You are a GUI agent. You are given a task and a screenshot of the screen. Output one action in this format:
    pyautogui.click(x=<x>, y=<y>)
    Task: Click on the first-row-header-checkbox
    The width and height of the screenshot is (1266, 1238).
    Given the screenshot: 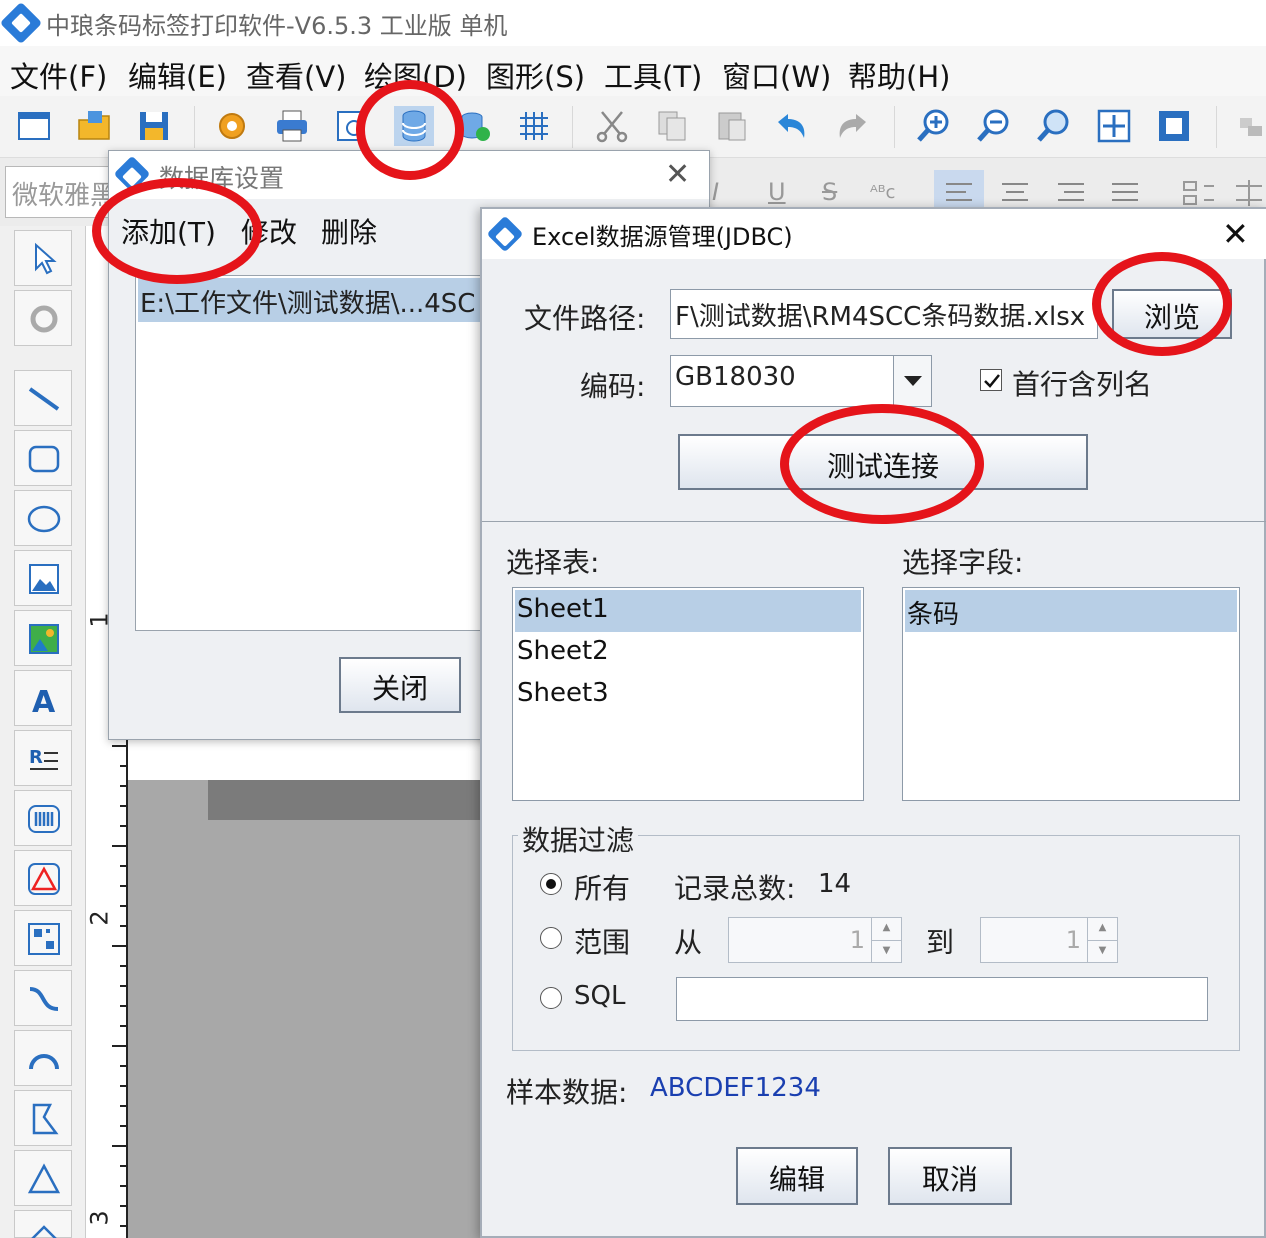 What is the action you would take?
    pyautogui.click(x=991, y=380)
    